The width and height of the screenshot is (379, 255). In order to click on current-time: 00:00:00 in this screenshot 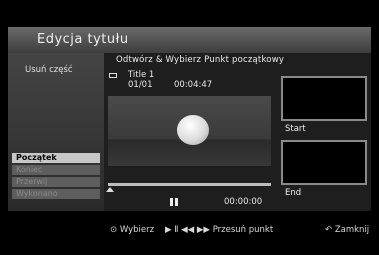, I will do `click(243, 202)`.